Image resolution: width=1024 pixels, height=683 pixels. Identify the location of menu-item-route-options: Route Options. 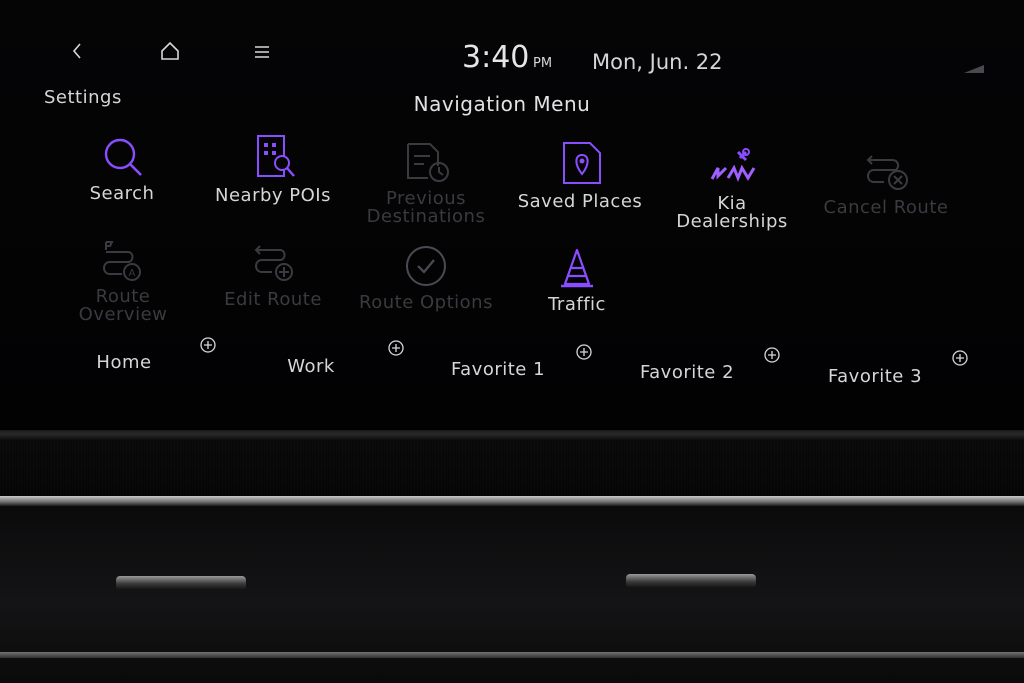
(426, 302).